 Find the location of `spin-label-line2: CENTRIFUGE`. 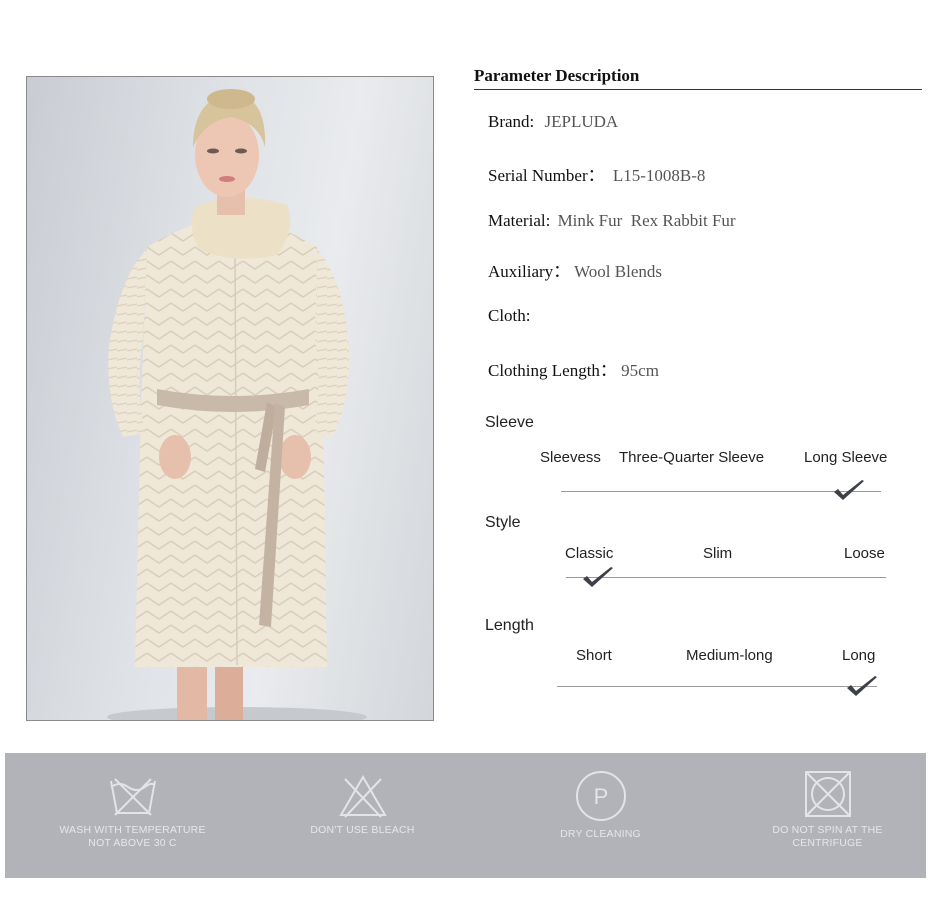

spin-label-line2: CENTRIFUGE is located at coordinates (827, 843).